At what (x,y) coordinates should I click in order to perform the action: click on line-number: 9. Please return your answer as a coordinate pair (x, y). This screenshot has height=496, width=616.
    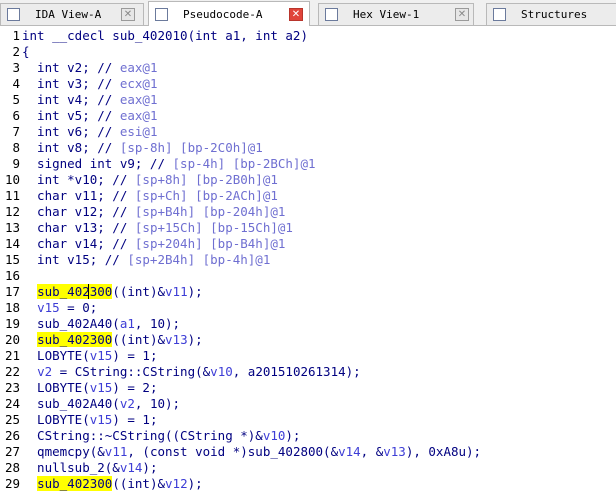
    Looking at the image, I should click on (16, 163).